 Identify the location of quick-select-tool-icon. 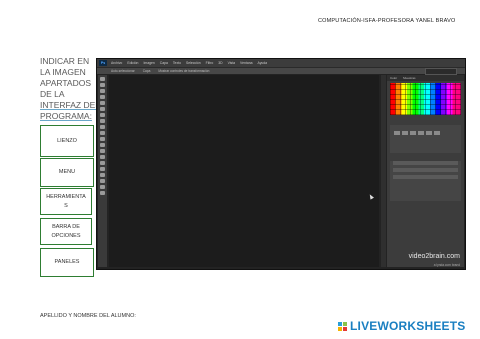
(102, 97).